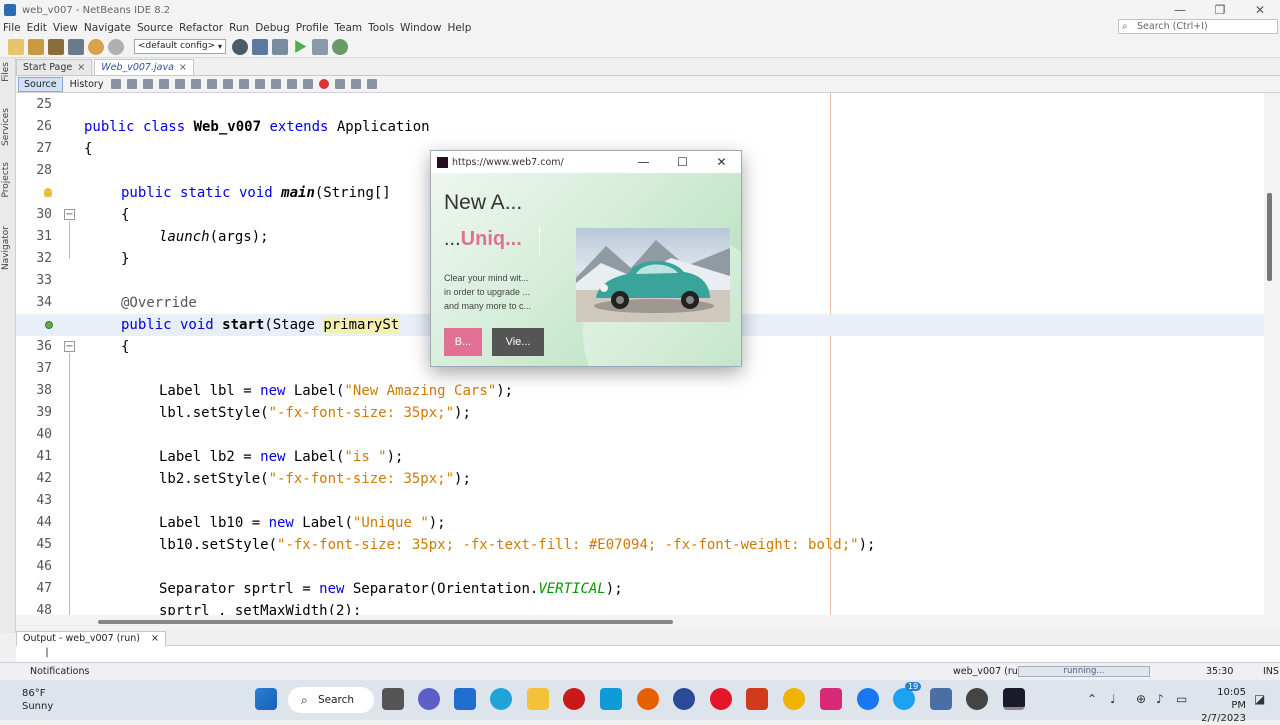  I want to click on menu-tools: Tools, so click(381, 28).